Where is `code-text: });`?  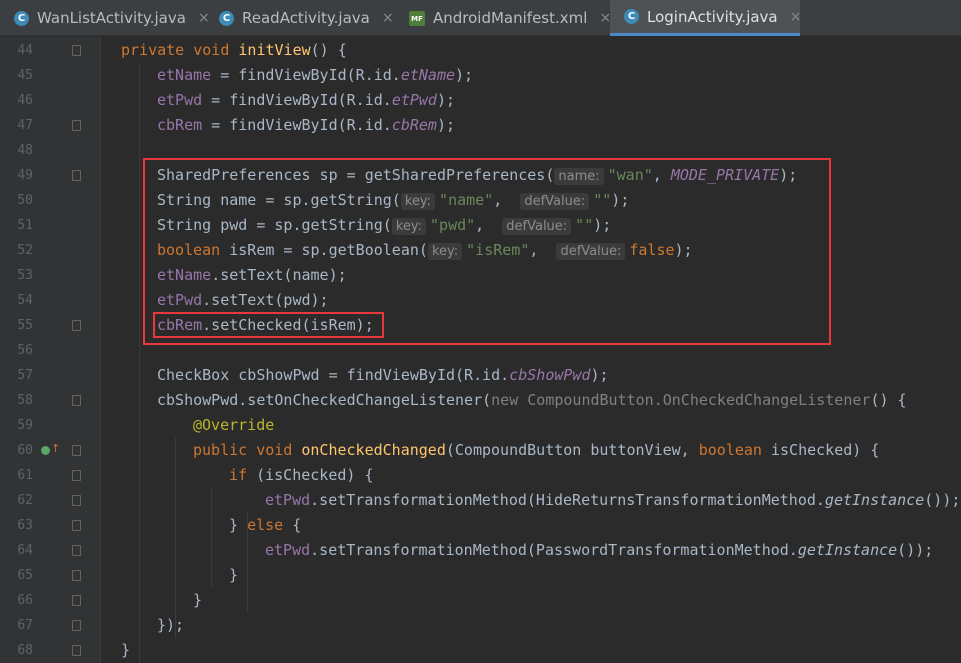
code-text: }); is located at coordinates (170, 625).